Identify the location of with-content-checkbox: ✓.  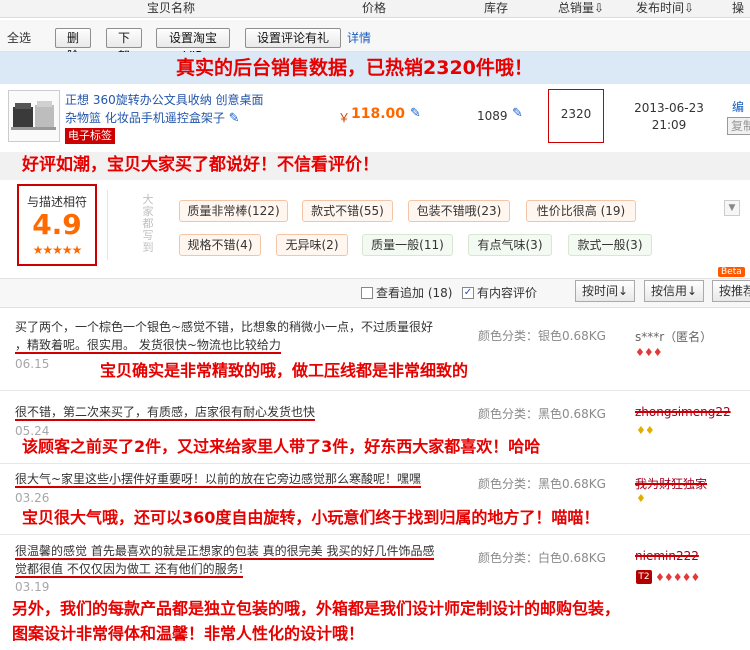
(468, 293).